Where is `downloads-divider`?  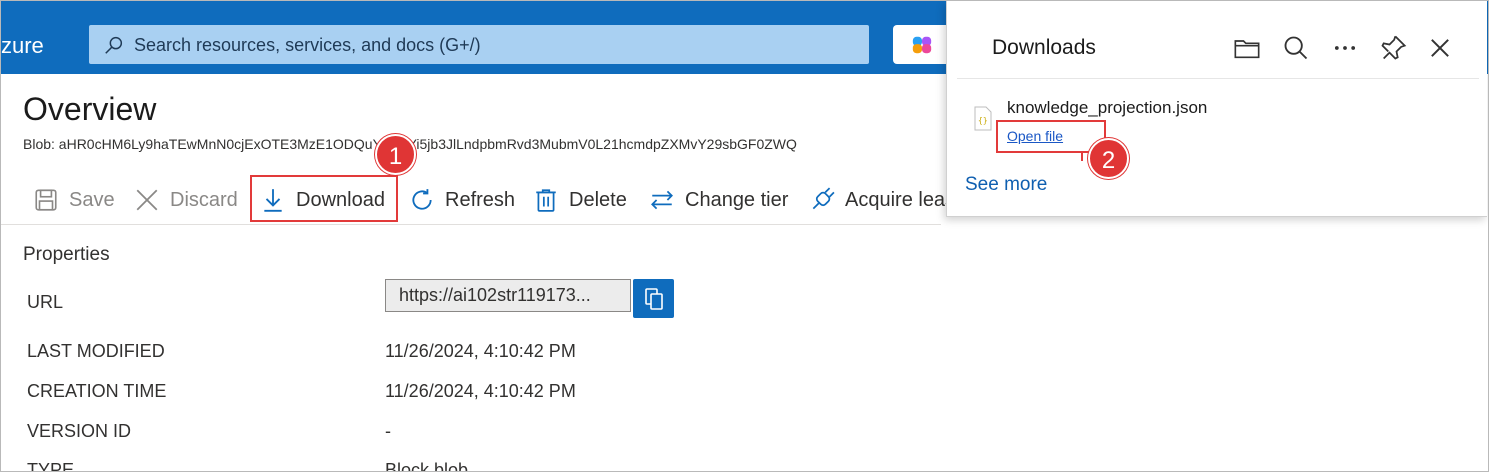 downloads-divider is located at coordinates (1218, 78).